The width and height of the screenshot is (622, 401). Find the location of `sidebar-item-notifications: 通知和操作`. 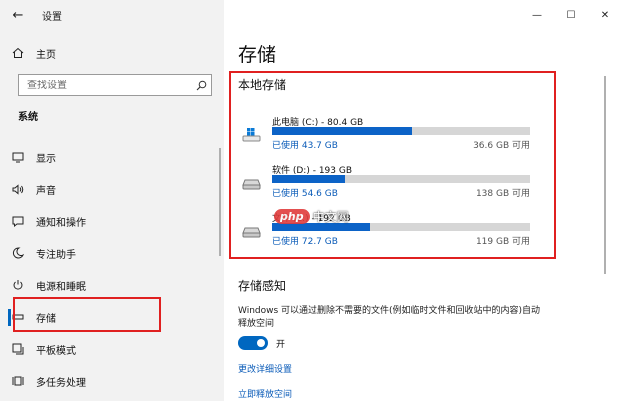

sidebar-item-notifications: 通知和操作 is located at coordinates (112, 221).